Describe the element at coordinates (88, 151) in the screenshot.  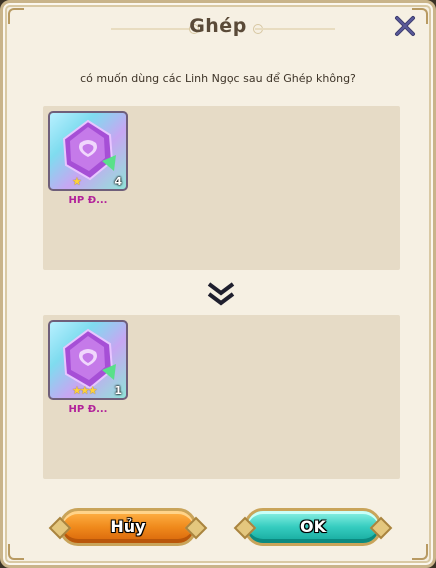
I see `item-frame: ★ 4` at that location.